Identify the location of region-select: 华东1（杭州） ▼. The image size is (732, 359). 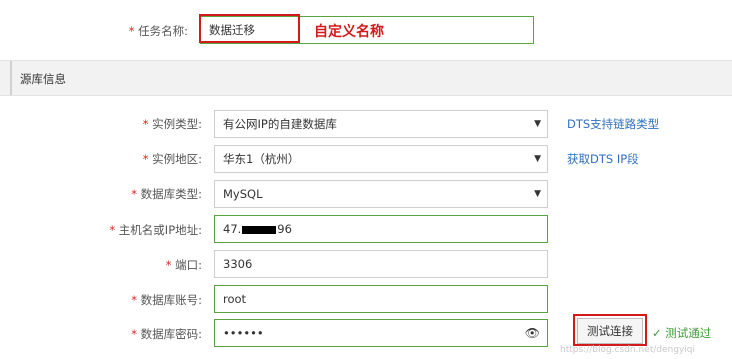
(381, 159).